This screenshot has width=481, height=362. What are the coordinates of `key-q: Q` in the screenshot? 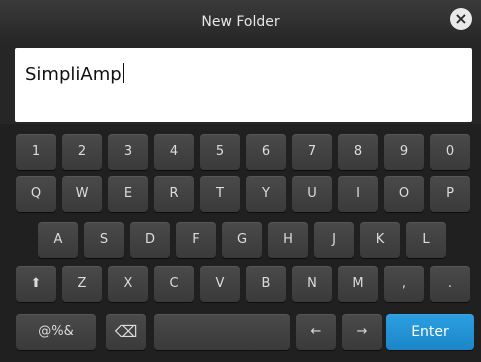 It's located at (36, 194).